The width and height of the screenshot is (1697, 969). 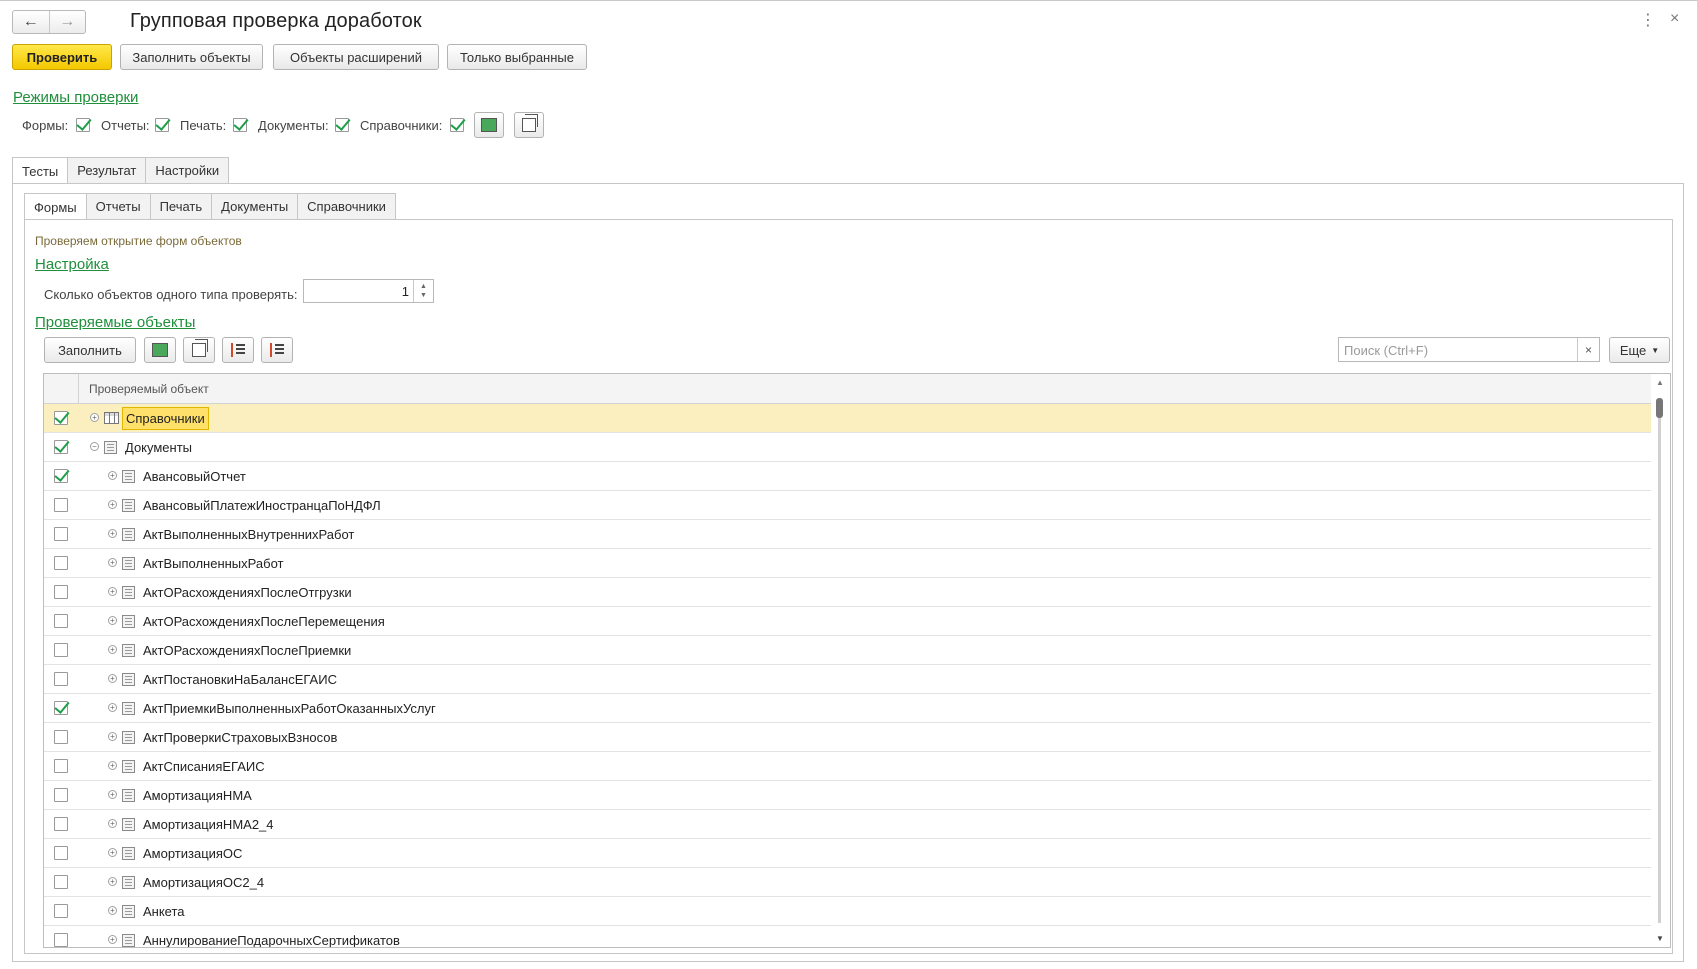 What do you see at coordinates (118, 206) in the screenshot?
I see `tab-reports: Отчеты` at bounding box center [118, 206].